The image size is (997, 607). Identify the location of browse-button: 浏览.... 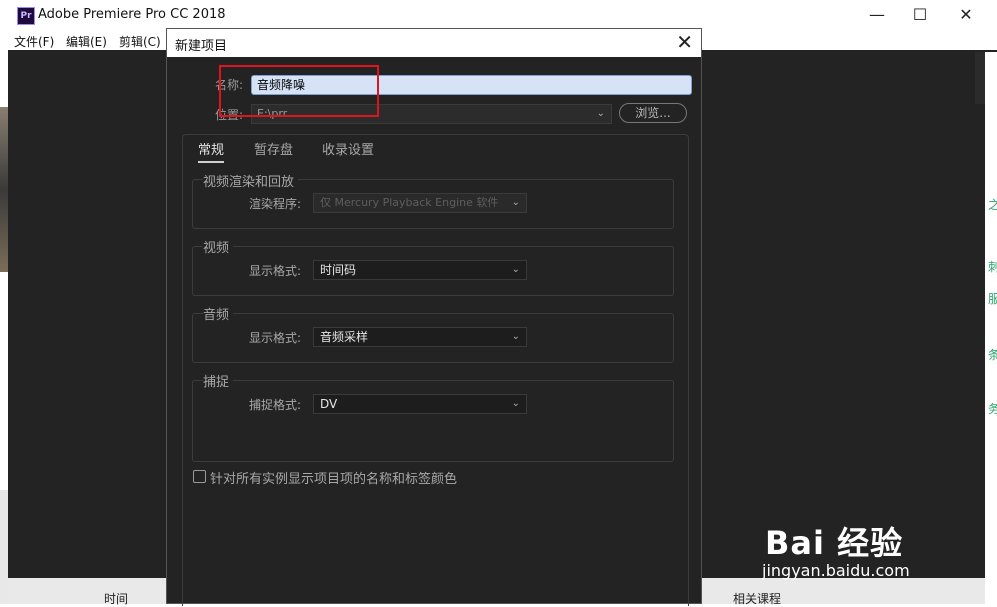
(653, 113).